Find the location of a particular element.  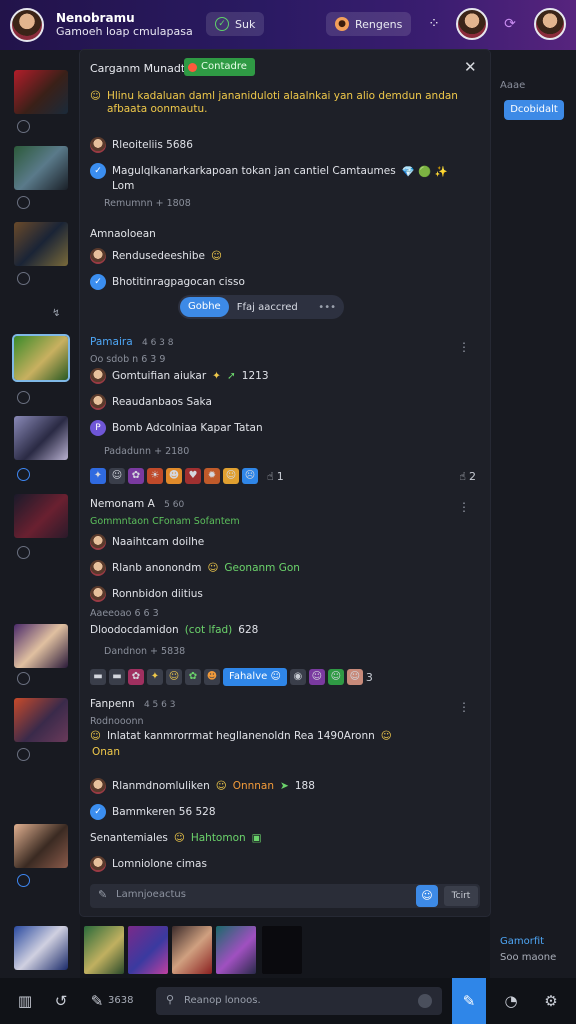

emoji-button: ☺ is located at coordinates (427, 896).